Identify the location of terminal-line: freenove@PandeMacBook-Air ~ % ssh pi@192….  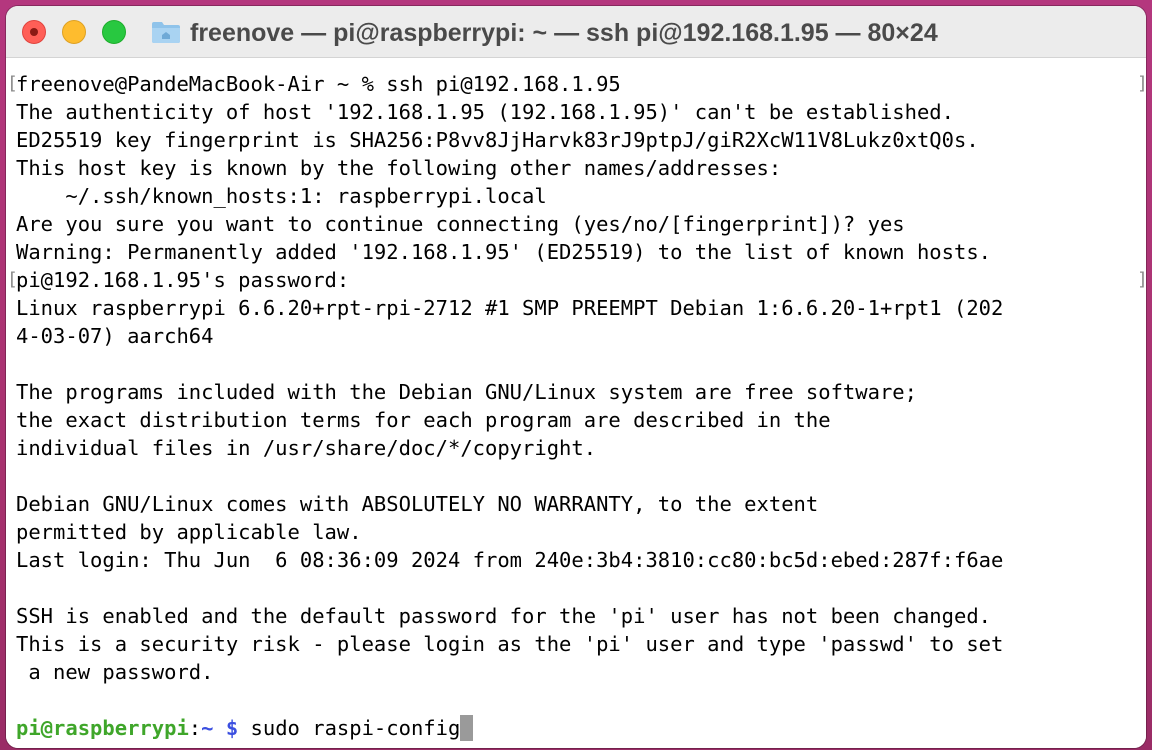
(318, 84).